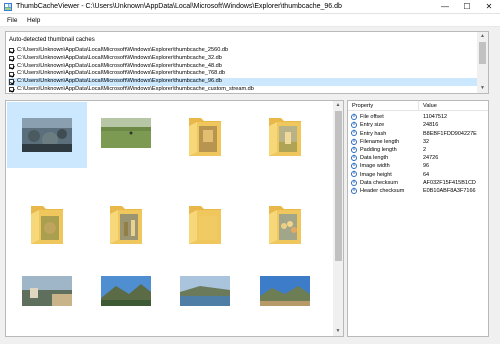 The image size is (500, 344). Describe the element at coordinates (380, 141) in the screenshot. I see `property-name: Filename length` at that location.